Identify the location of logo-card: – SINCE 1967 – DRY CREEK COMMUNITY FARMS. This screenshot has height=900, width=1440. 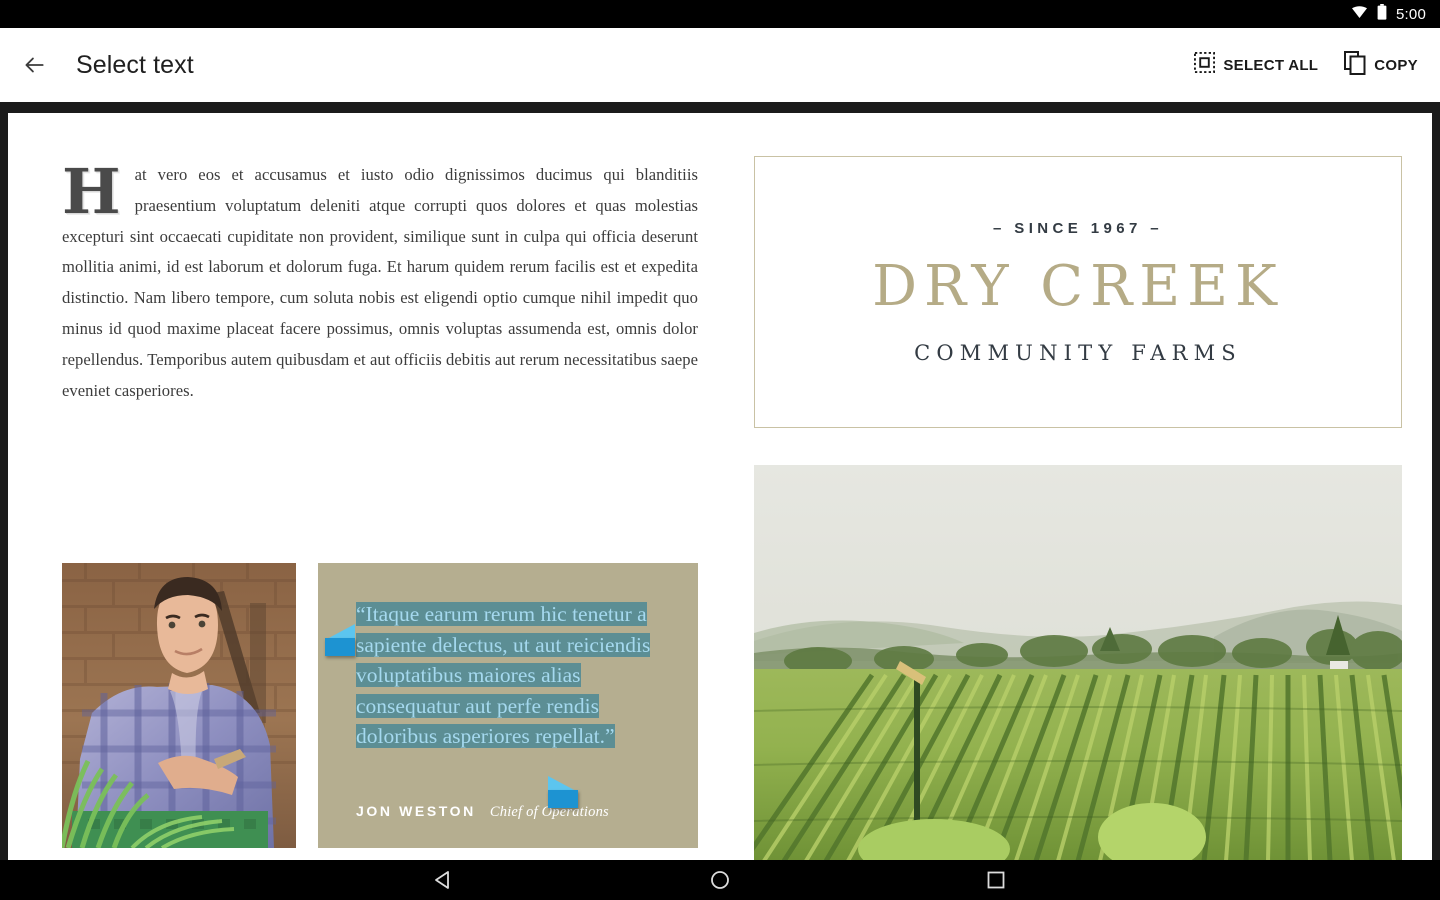
(1078, 292).